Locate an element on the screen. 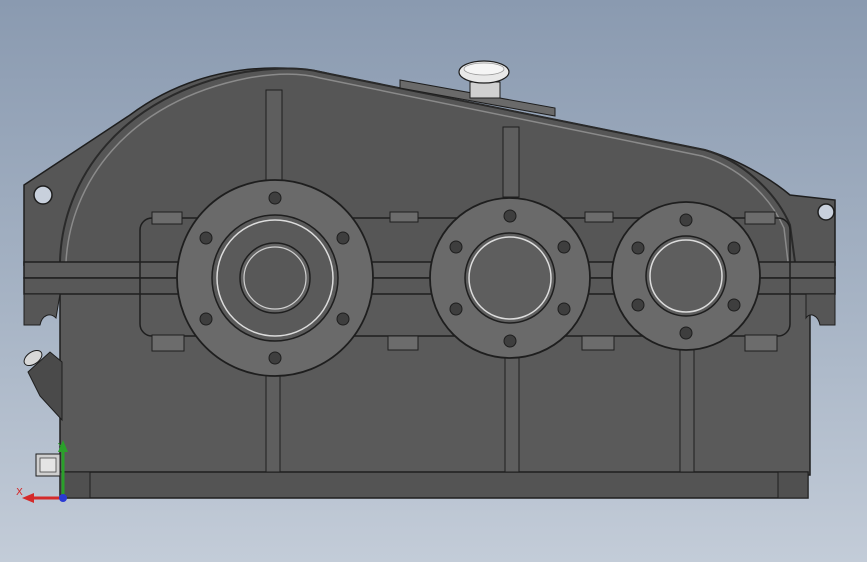 This screenshot has width=867, height=562. coordinate-triad: Y X is located at coordinates (42, 471).